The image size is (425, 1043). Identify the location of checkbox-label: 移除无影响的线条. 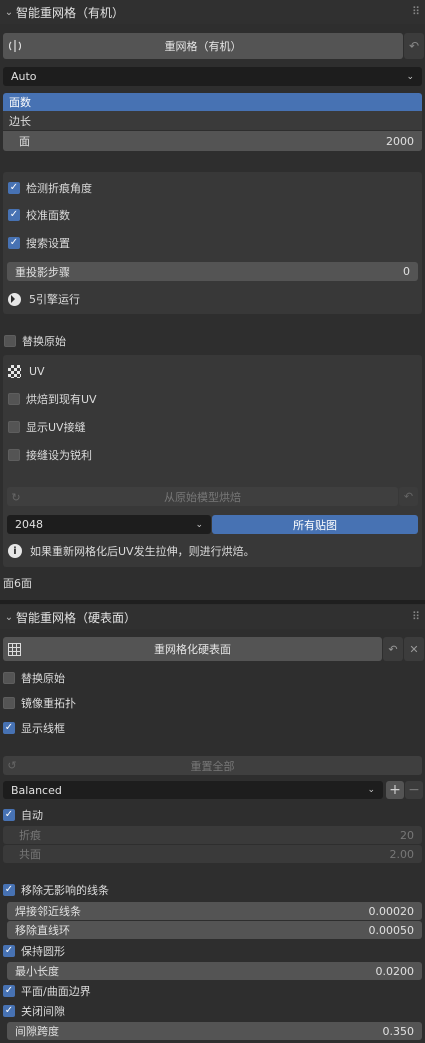
(65, 890).